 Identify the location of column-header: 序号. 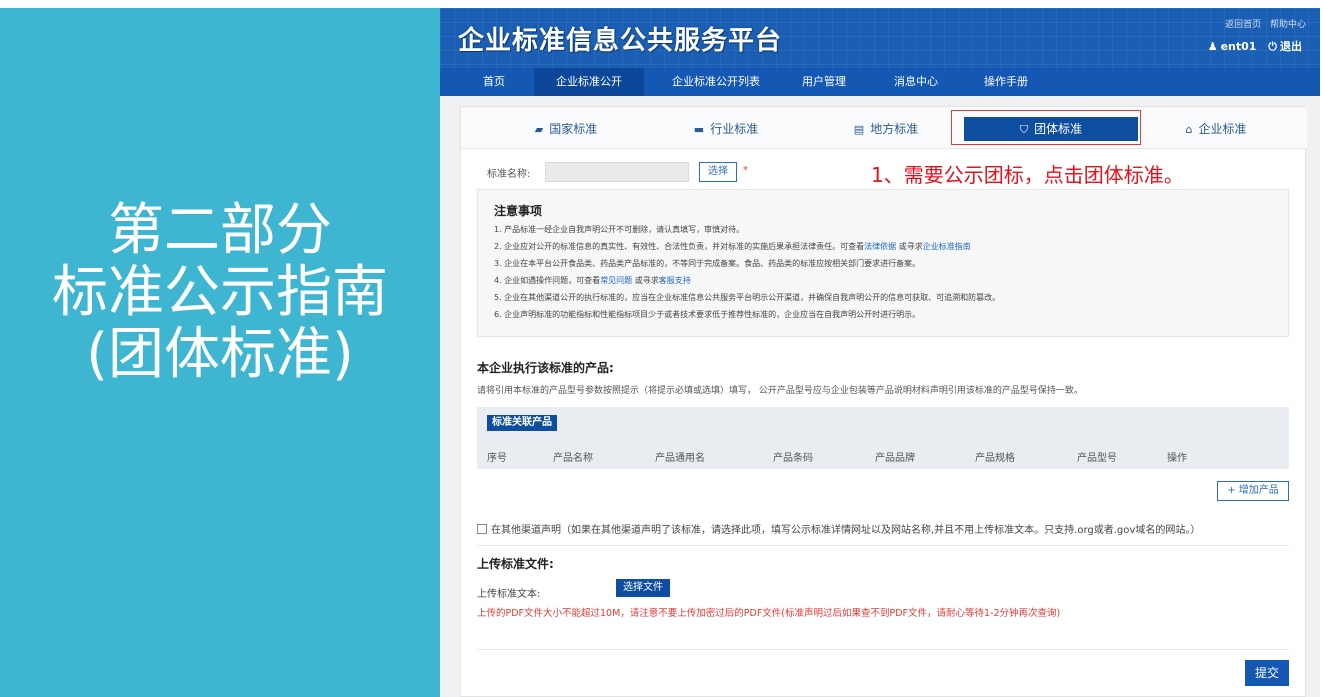
(497, 458).